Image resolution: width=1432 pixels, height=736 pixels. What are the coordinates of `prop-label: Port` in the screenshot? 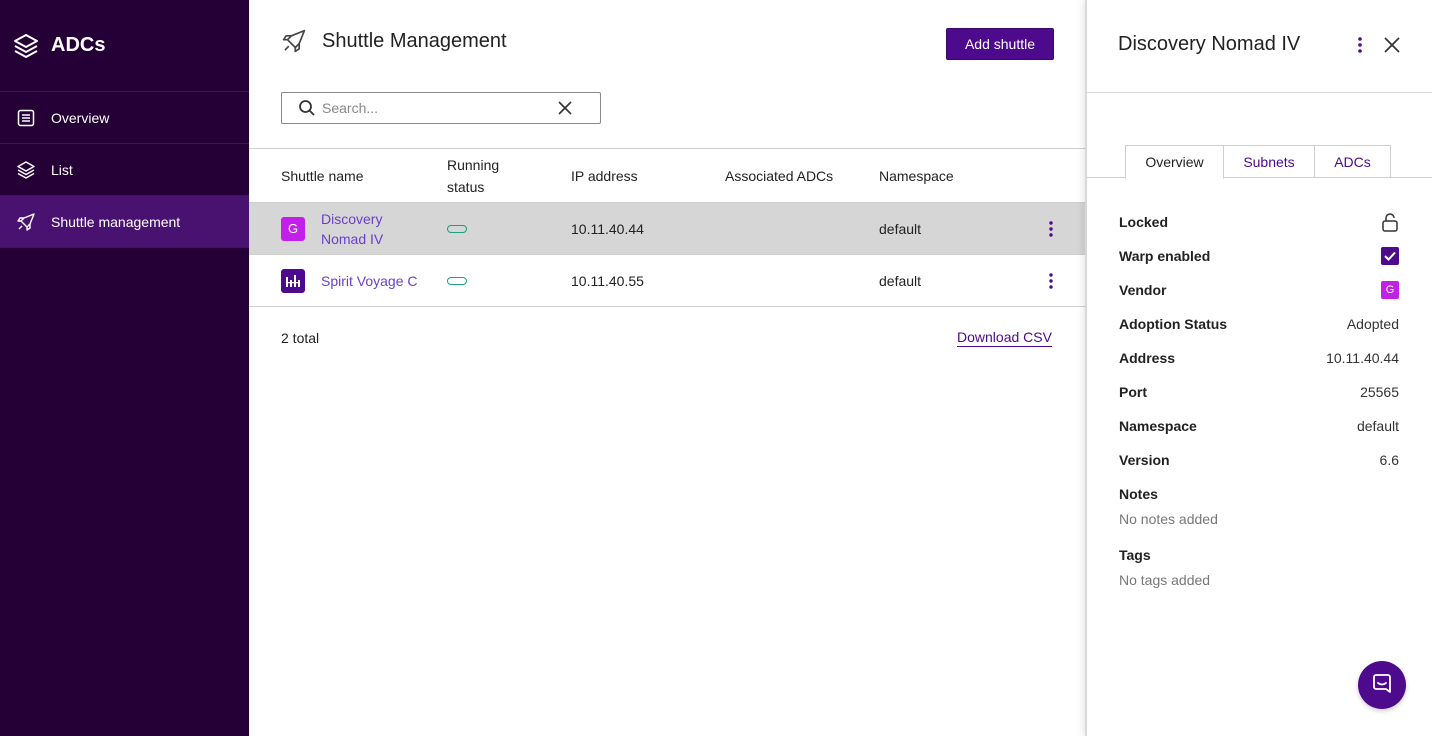 It's located at (1133, 392).